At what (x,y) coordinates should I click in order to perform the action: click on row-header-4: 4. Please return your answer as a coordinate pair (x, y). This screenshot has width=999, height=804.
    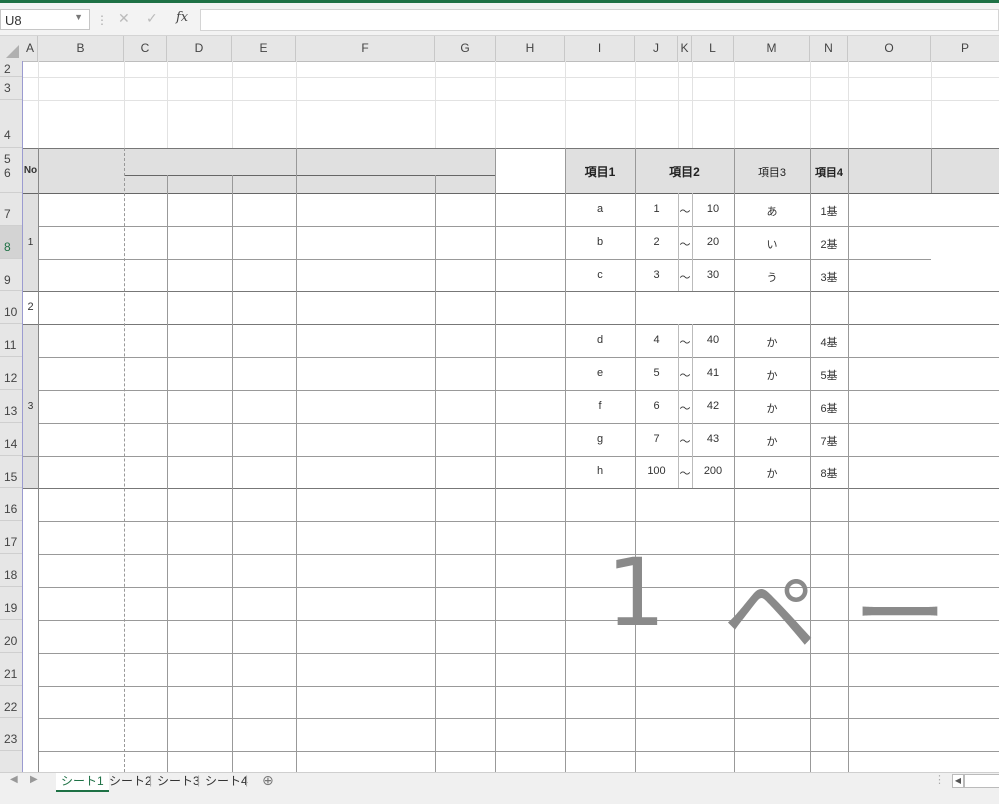
    Looking at the image, I should click on (11, 124).